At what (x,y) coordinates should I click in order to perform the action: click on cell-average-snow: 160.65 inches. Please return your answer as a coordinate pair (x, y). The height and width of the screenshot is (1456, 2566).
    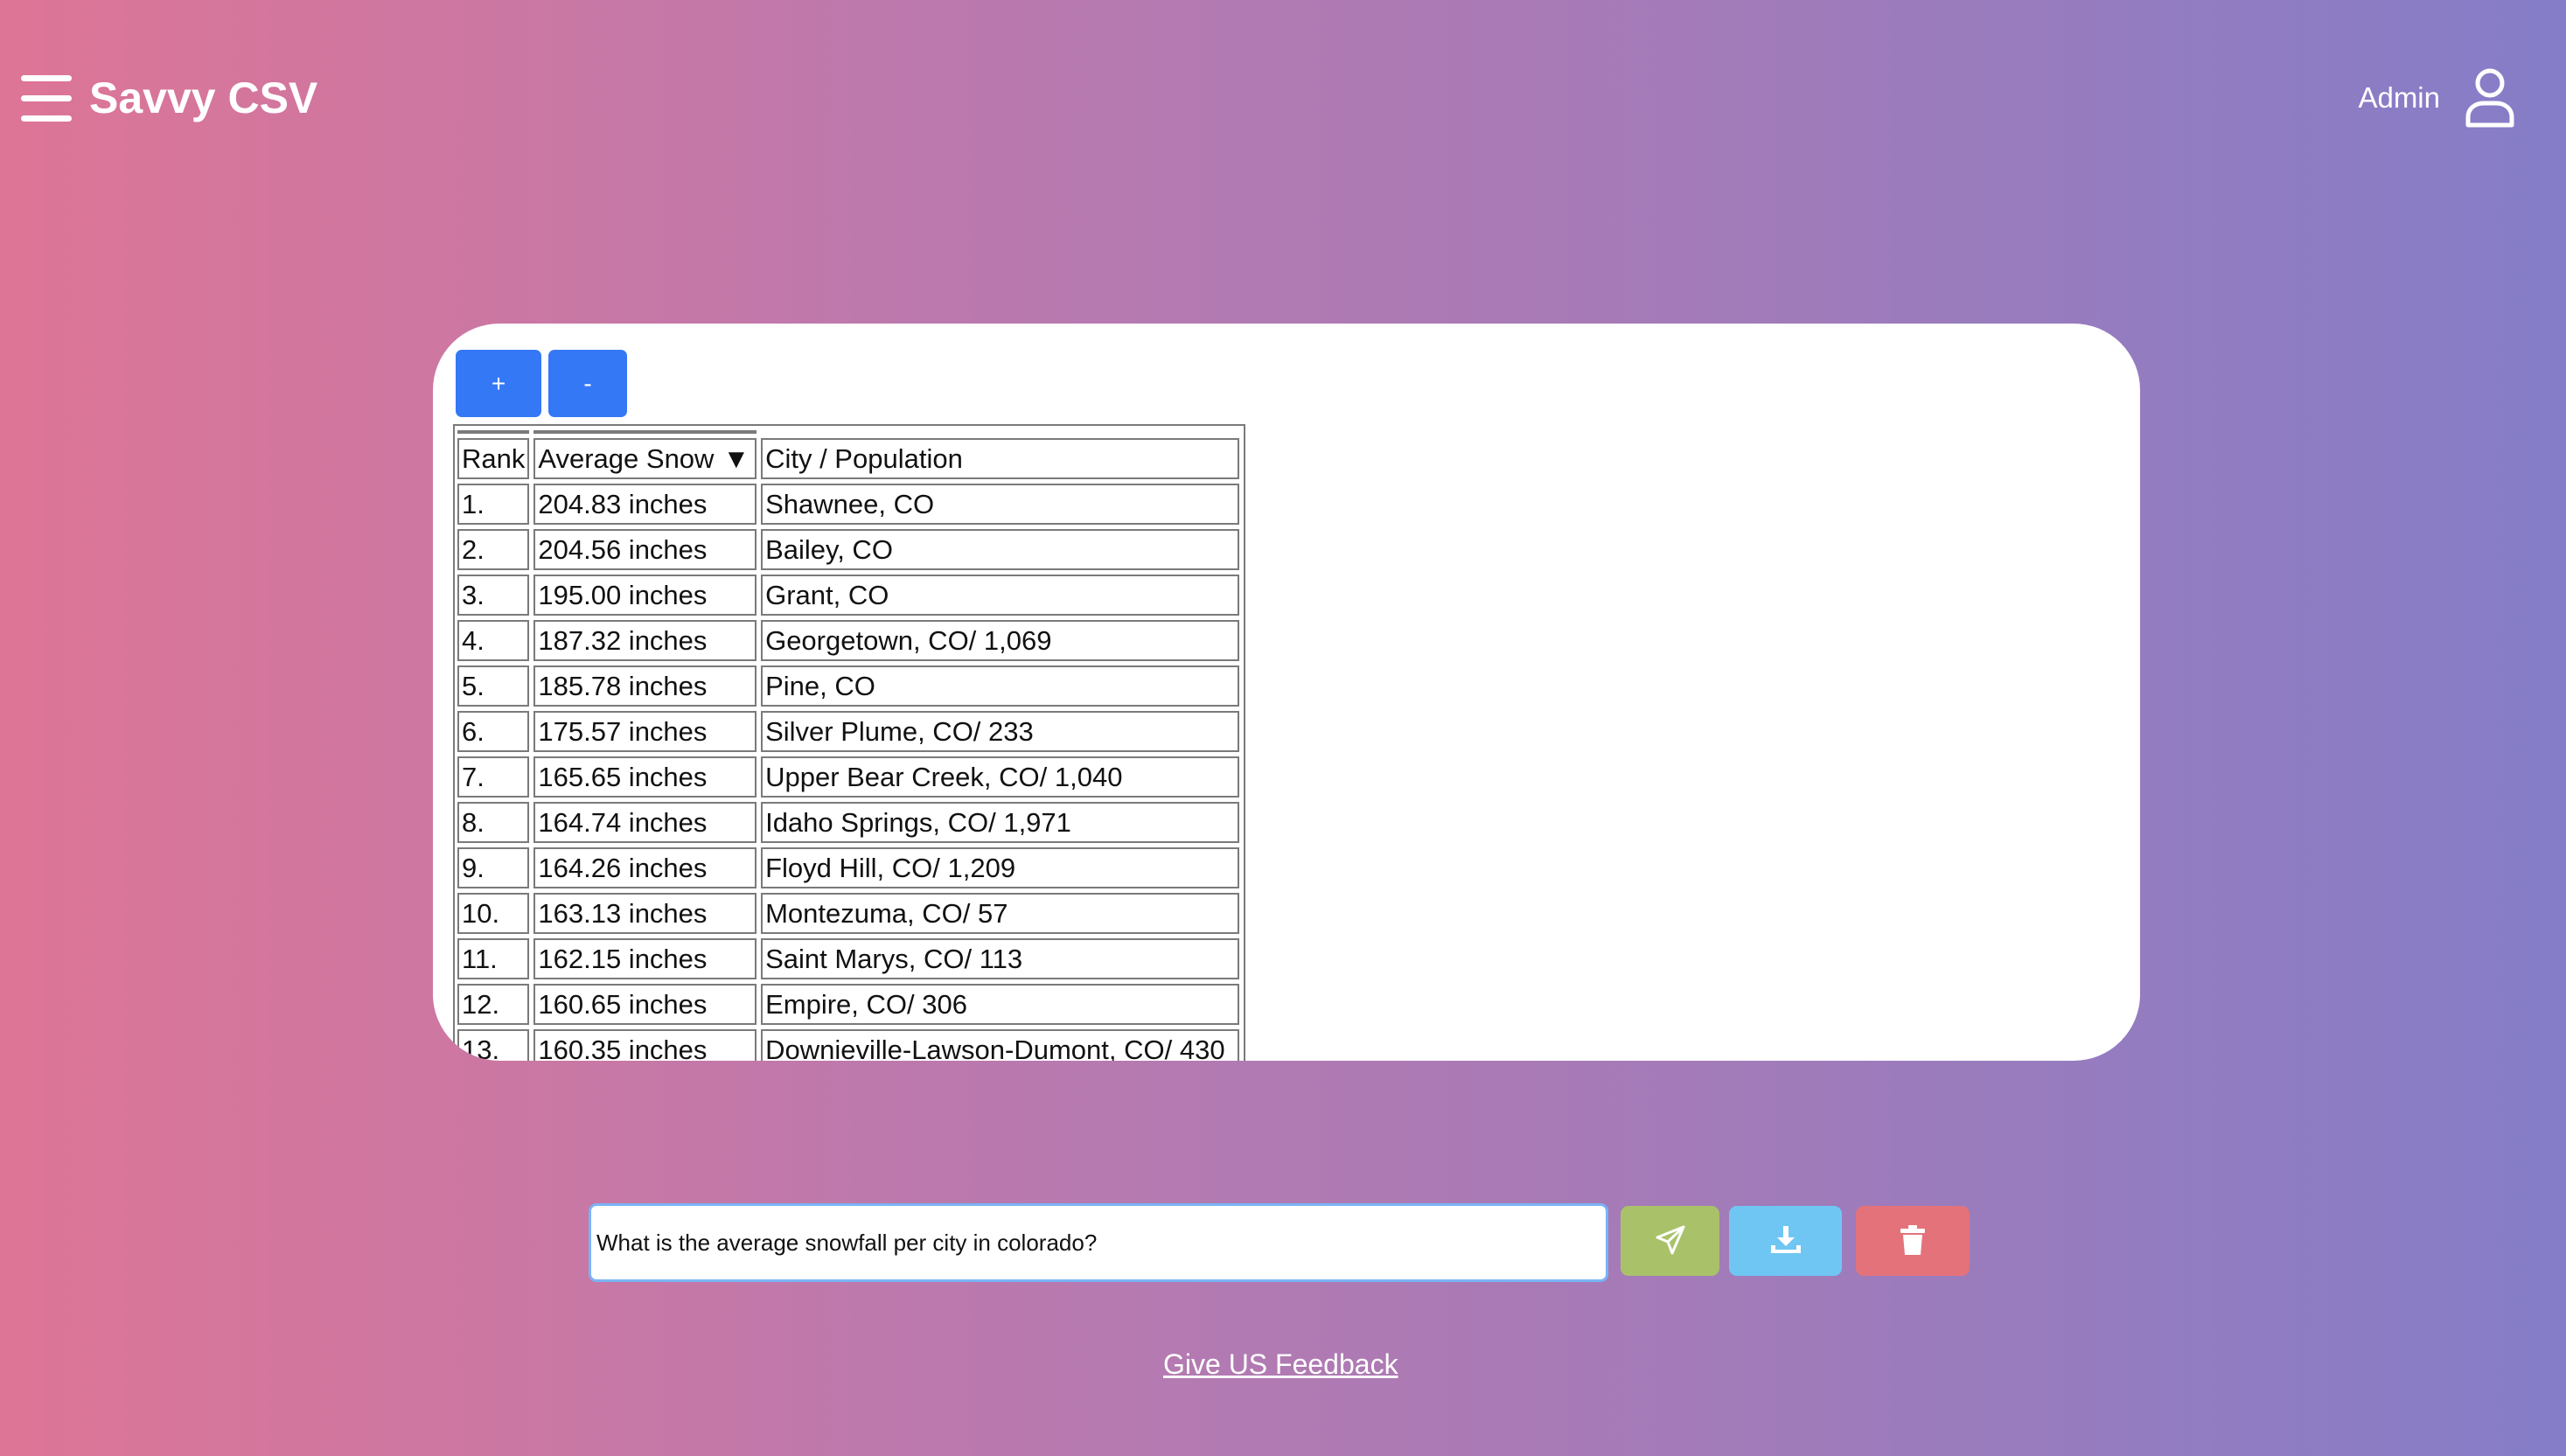
    Looking at the image, I should click on (645, 1004).